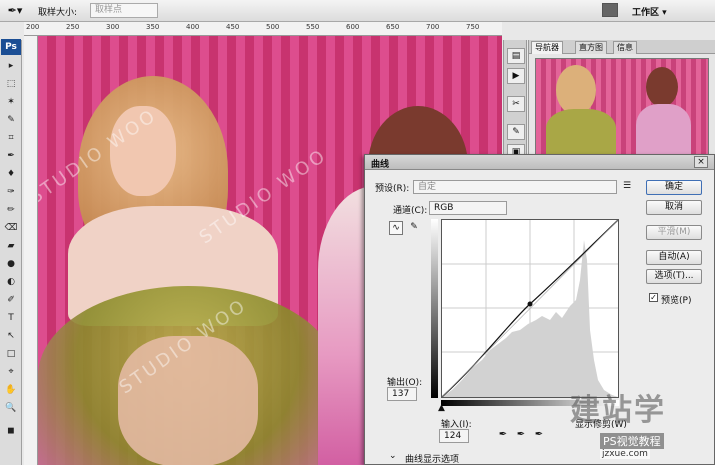  What do you see at coordinates (273, 27) in the screenshot?
I see `ruler-tick-label: 500` at bounding box center [273, 27].